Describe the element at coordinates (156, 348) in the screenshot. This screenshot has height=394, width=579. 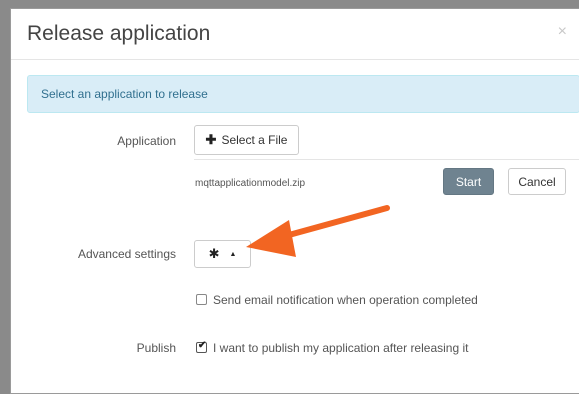
I see `publish-label: Publish` at that location.